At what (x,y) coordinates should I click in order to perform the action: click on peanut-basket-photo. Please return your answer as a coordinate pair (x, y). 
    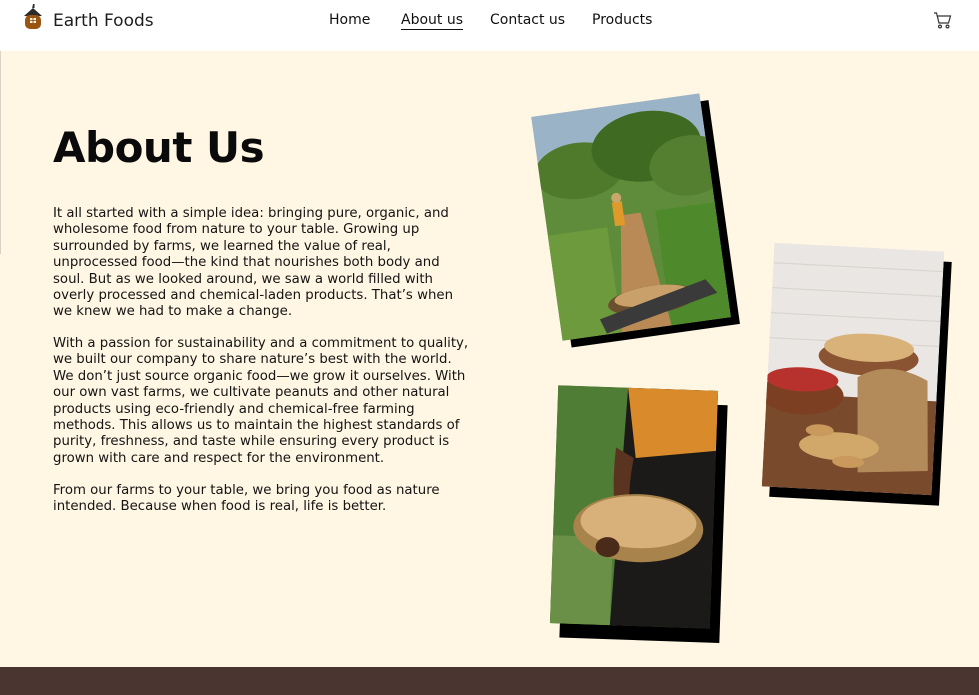
    Looking at the image, I should click on (638, 514).